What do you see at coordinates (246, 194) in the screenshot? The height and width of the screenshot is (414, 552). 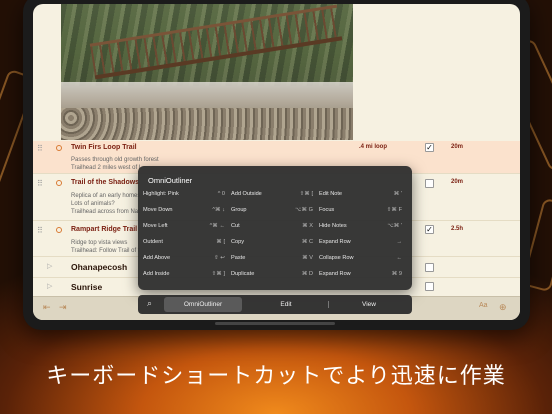 I see `shortcut-command-label: Add Outside` at bounding box center [246, 194].